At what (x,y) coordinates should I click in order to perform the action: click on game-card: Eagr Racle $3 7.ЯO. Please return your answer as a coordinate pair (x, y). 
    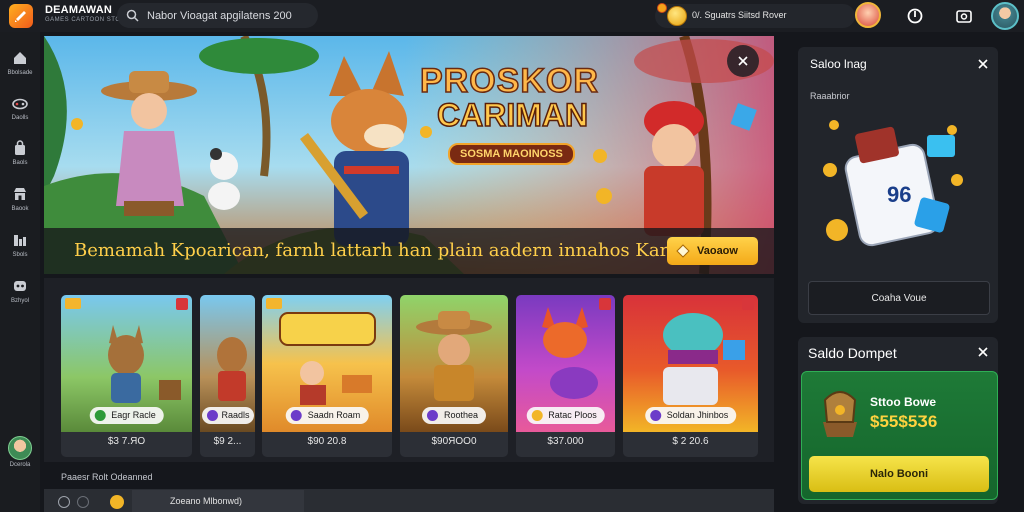
    Looking at the image, I should click on (126, 376).